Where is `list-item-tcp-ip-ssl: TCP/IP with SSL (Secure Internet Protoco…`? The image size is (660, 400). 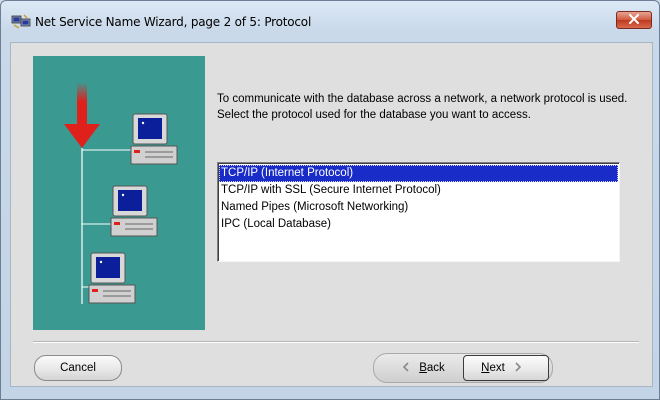 list-item-tcp-ip-ssl: TCP/IP with SSL (Secure Internet Protoco… is located at coordinates (418, 190).